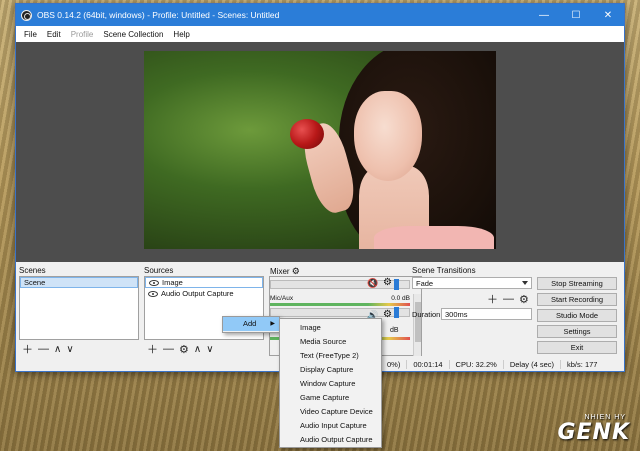  I want to click on remove-transition-button: —, so click(508, 299).